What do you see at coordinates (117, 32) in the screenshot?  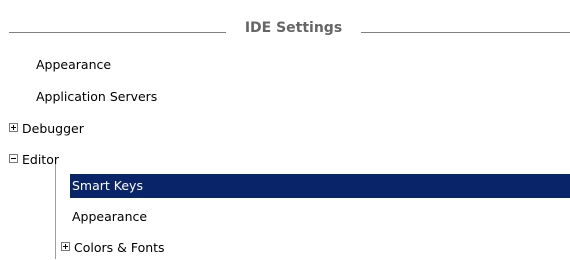 I see `header-separator-left` at bounding box center [117, 32].